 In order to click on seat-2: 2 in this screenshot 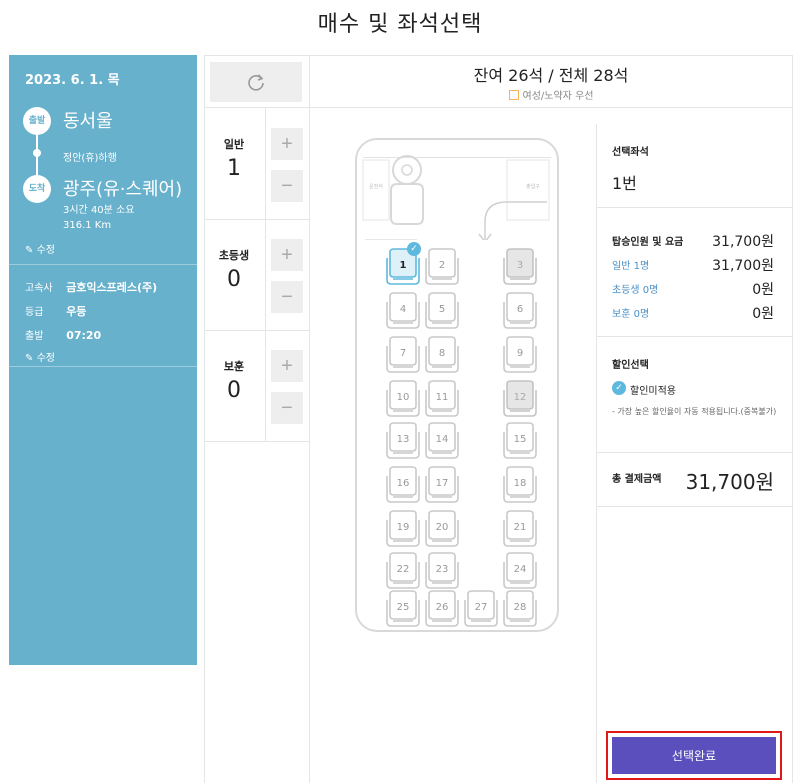, I will do `click(442, 267)`.